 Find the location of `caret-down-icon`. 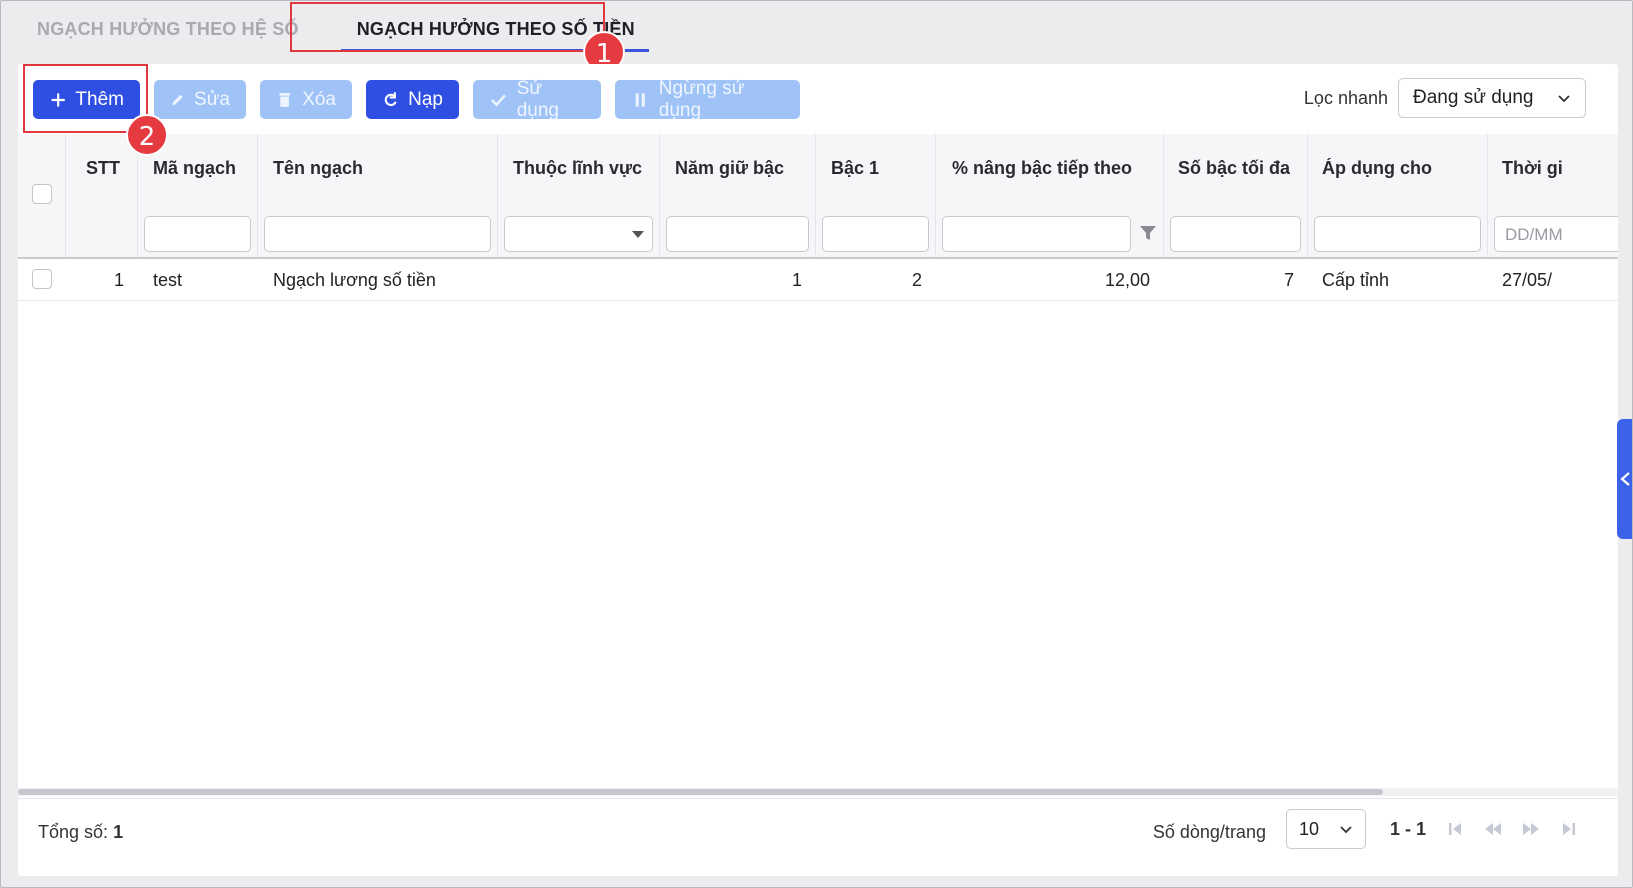

caret-down-icon is located at coordinates (638, 234).